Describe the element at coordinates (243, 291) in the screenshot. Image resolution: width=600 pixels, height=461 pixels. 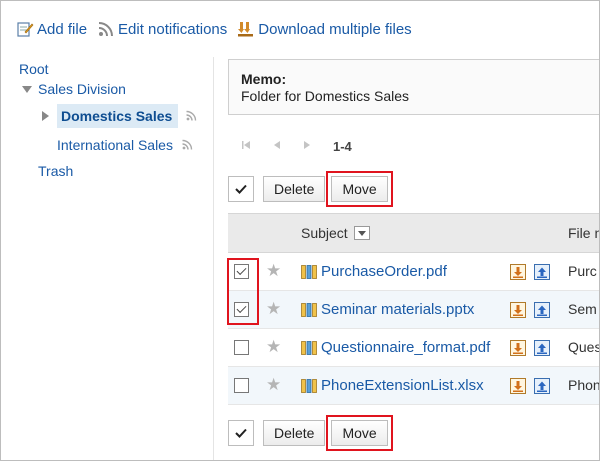
I see `checked-rows-highlight` at that location.